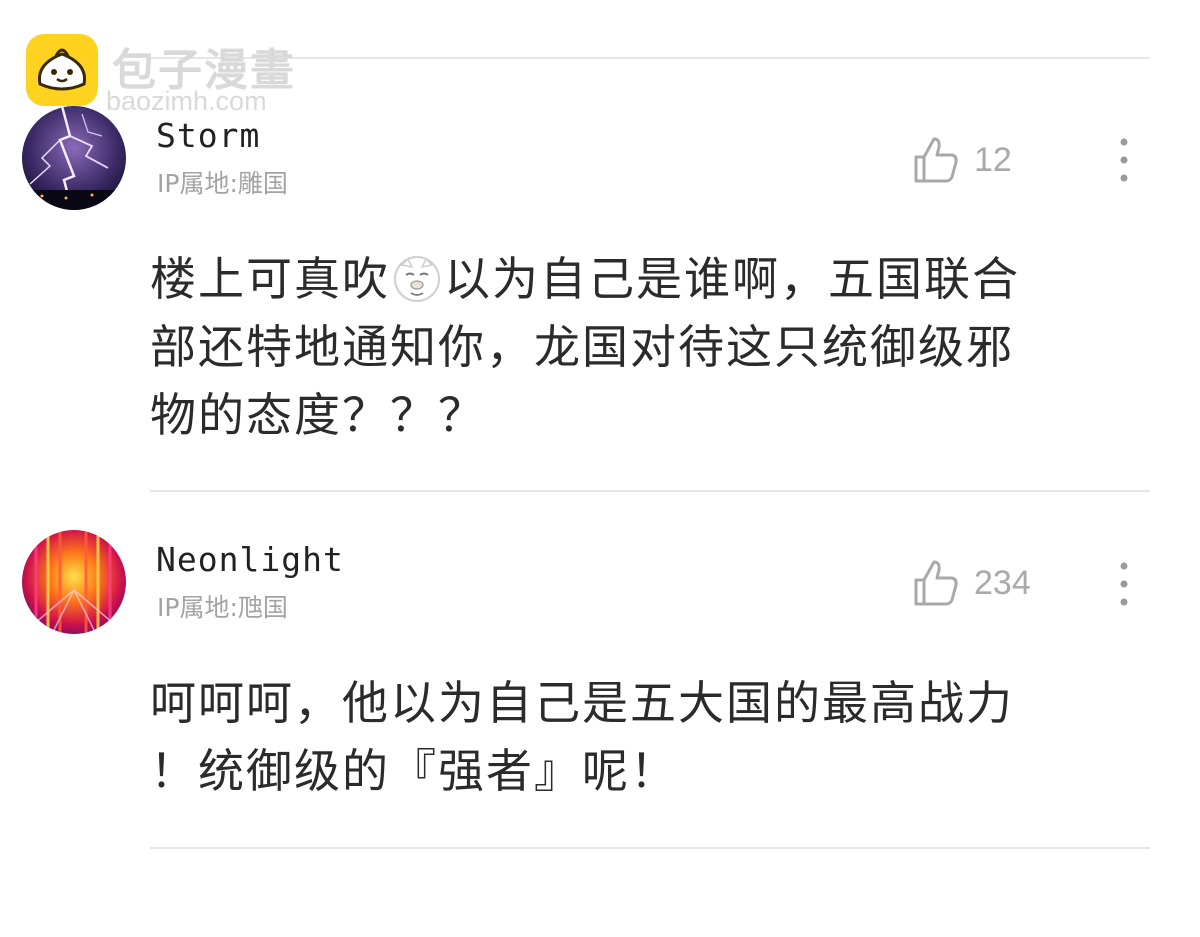 The image size is (1200, 937). What do you see at coordinates (62, 70) in the screenshot?
I see `watermark-logo-icon` at bounding box center [62, 70].